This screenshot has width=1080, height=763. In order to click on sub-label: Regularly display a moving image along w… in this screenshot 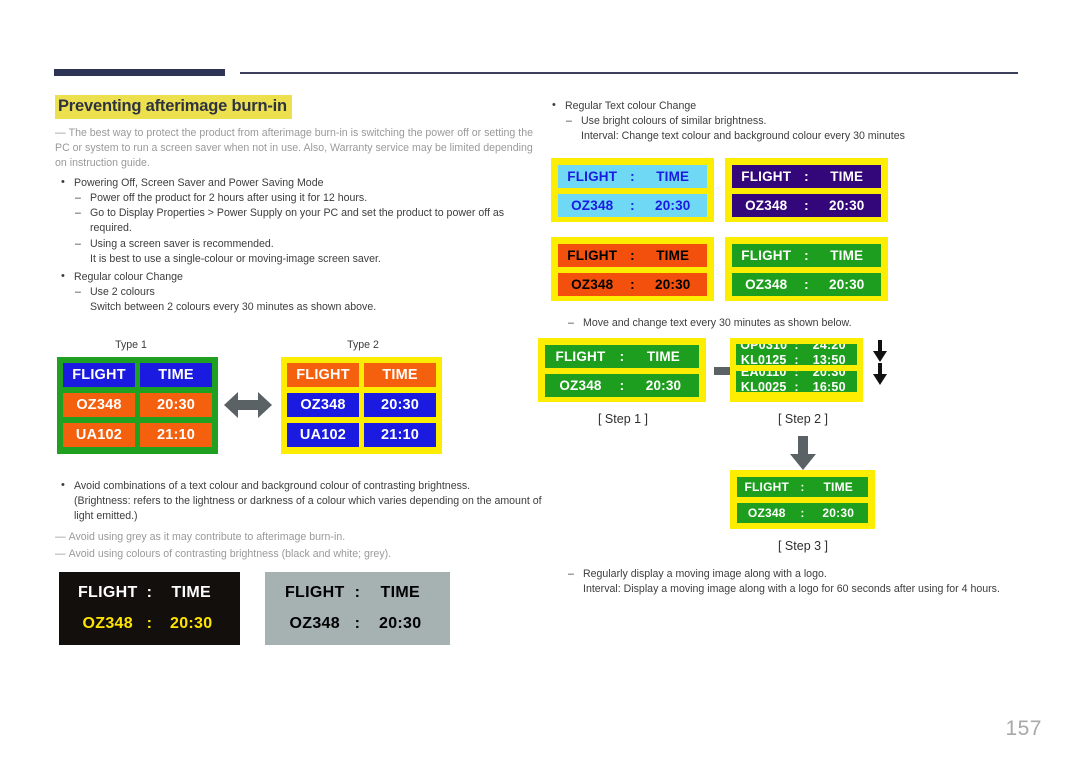, I will do `click(705, 574)`.